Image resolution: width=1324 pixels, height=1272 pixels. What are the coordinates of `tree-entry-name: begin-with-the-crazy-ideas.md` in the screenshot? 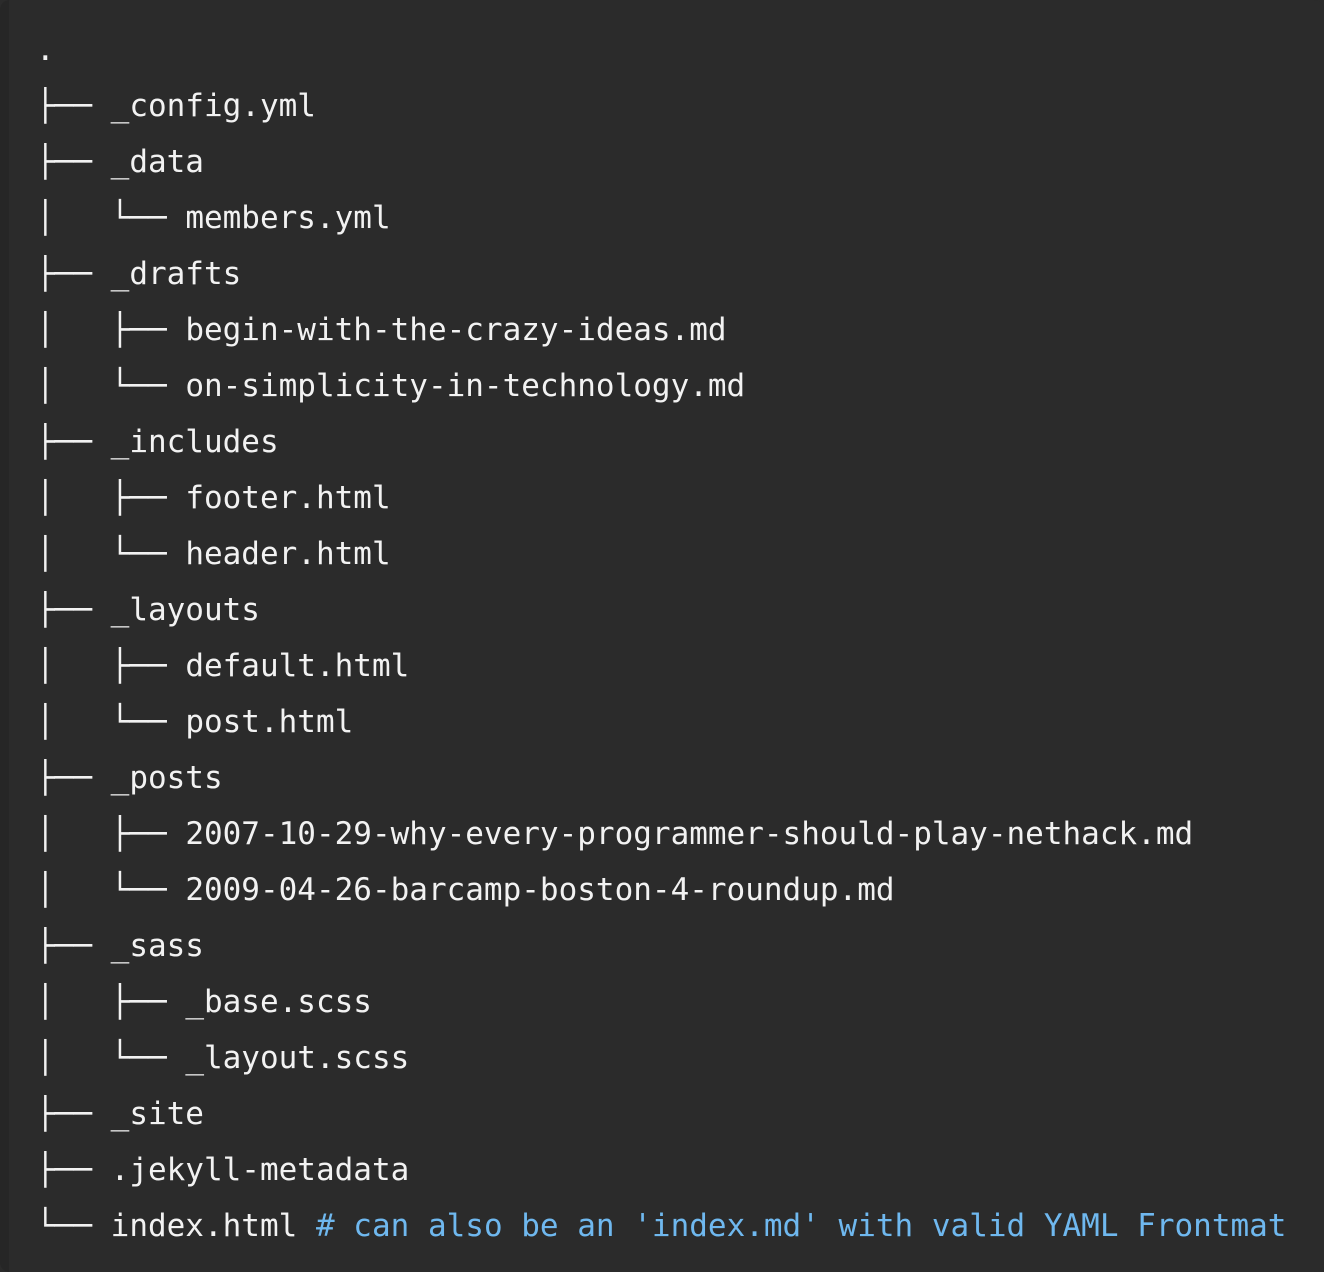 It's located at (456, 330).